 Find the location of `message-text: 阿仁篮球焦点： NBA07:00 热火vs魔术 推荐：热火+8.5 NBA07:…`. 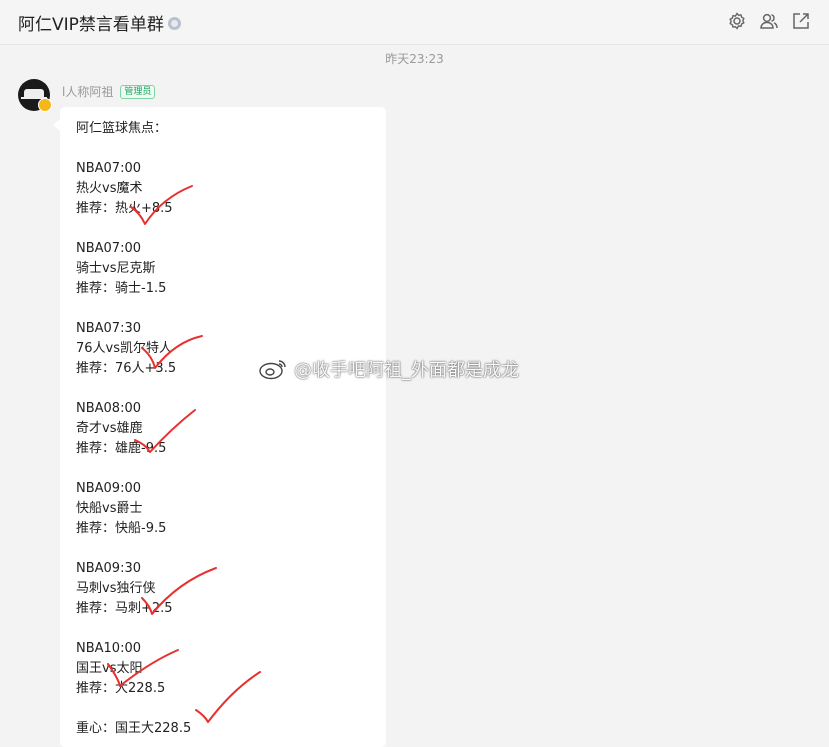

message-text: 阿仁篮球焦点： NBA07:00 热火vs魔术 推荐：热火+8.5 NBA07:… is located at coordinates (133, 429).